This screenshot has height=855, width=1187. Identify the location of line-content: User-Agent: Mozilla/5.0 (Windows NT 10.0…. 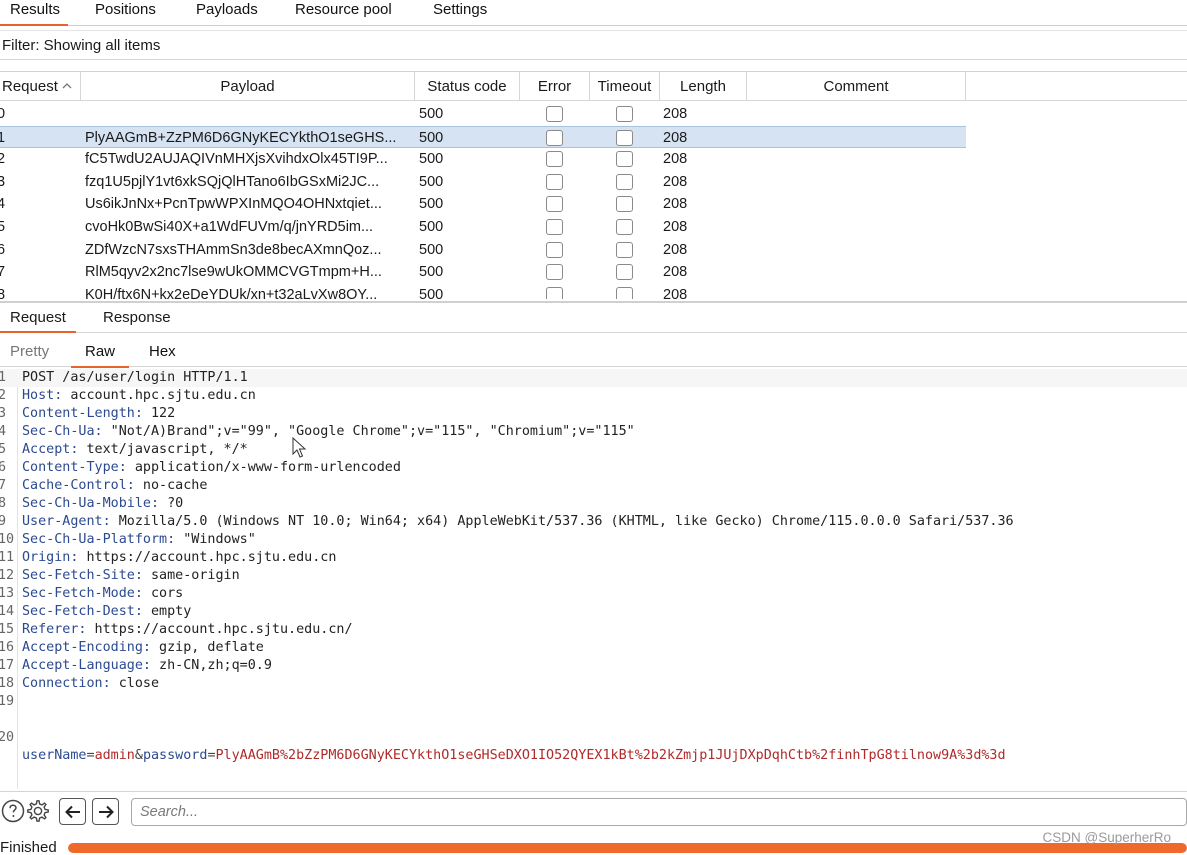
(518, 522).